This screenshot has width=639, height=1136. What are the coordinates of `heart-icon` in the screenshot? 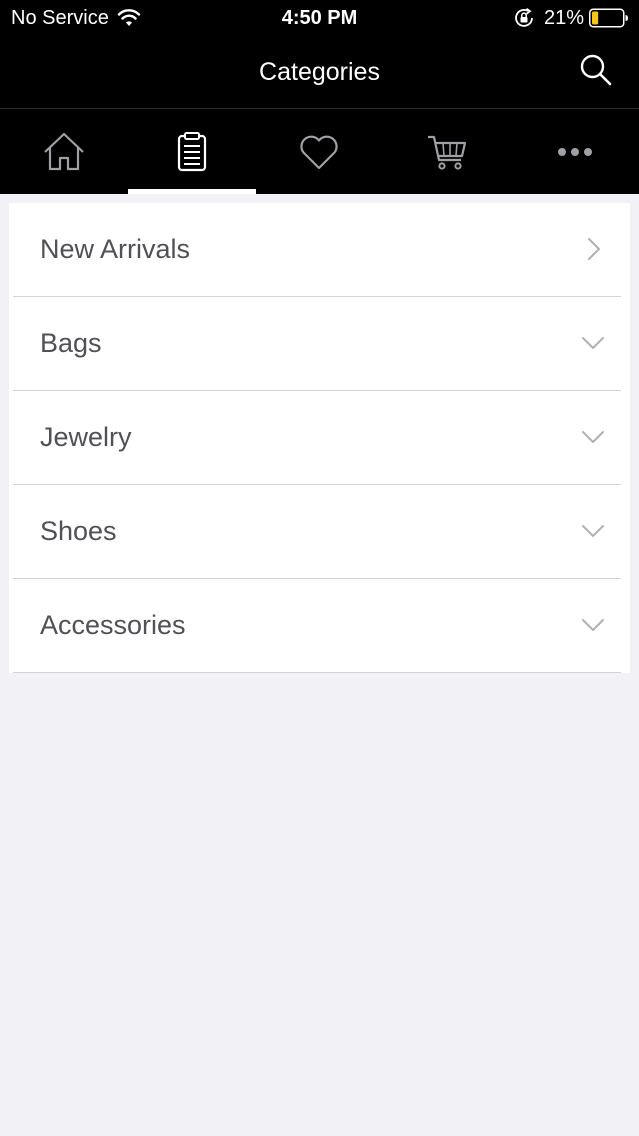 It's located at (319, 152).